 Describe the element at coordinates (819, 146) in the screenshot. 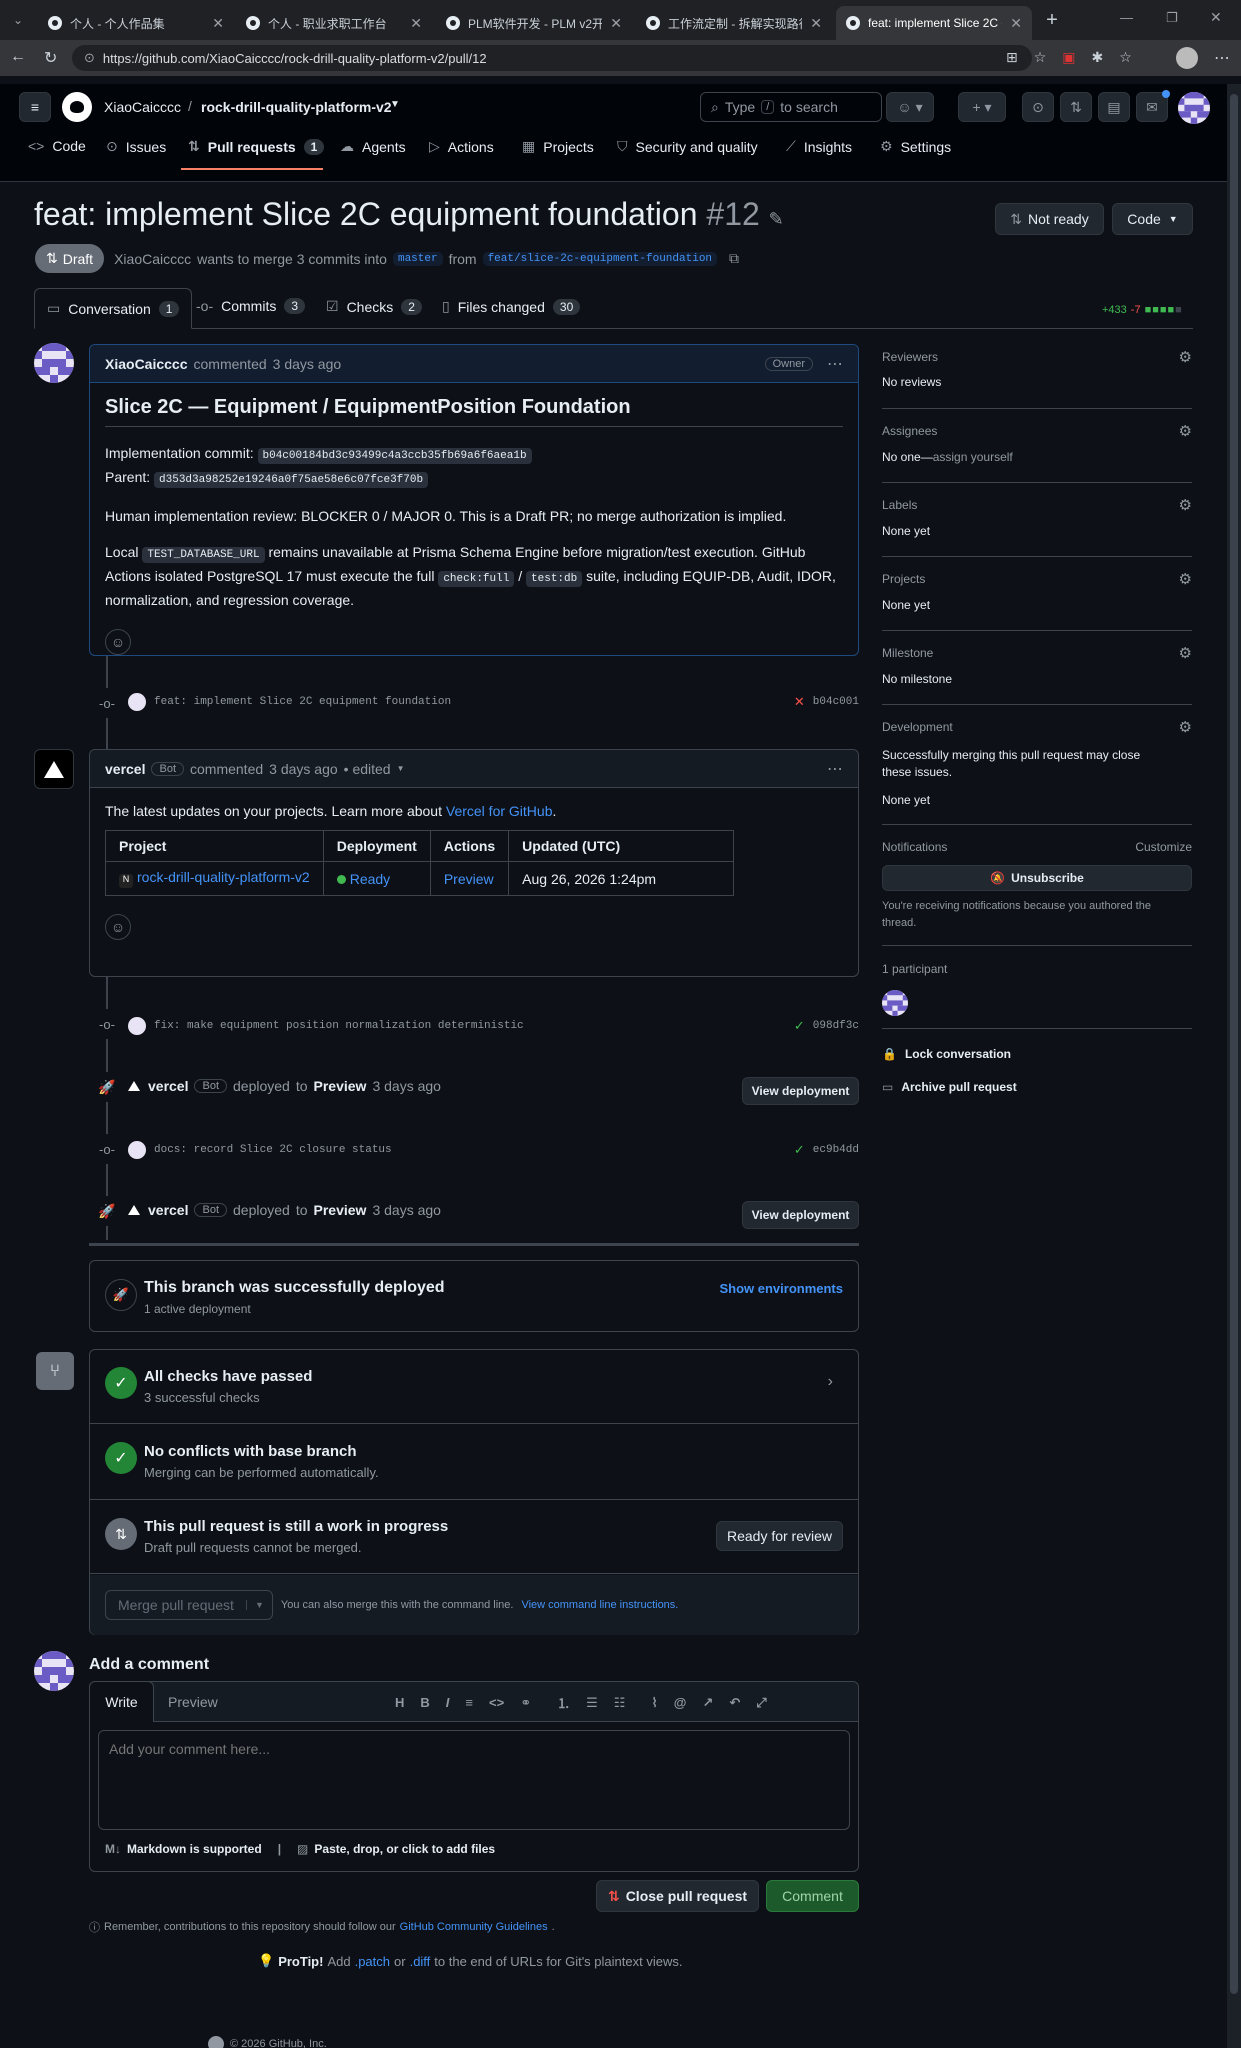

I see `tab-insights: ⟋ Insights` at that location.